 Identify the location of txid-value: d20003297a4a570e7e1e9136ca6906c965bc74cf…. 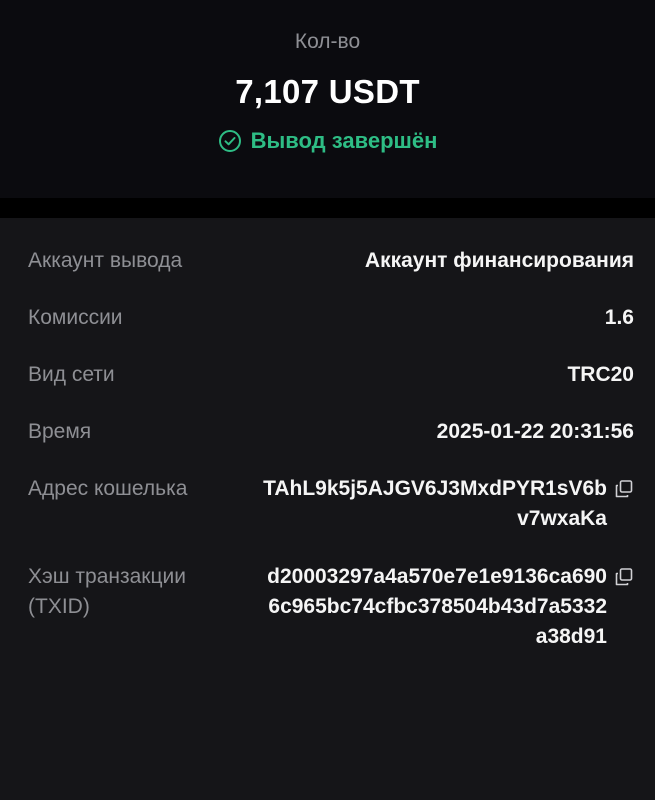
(437, 606).